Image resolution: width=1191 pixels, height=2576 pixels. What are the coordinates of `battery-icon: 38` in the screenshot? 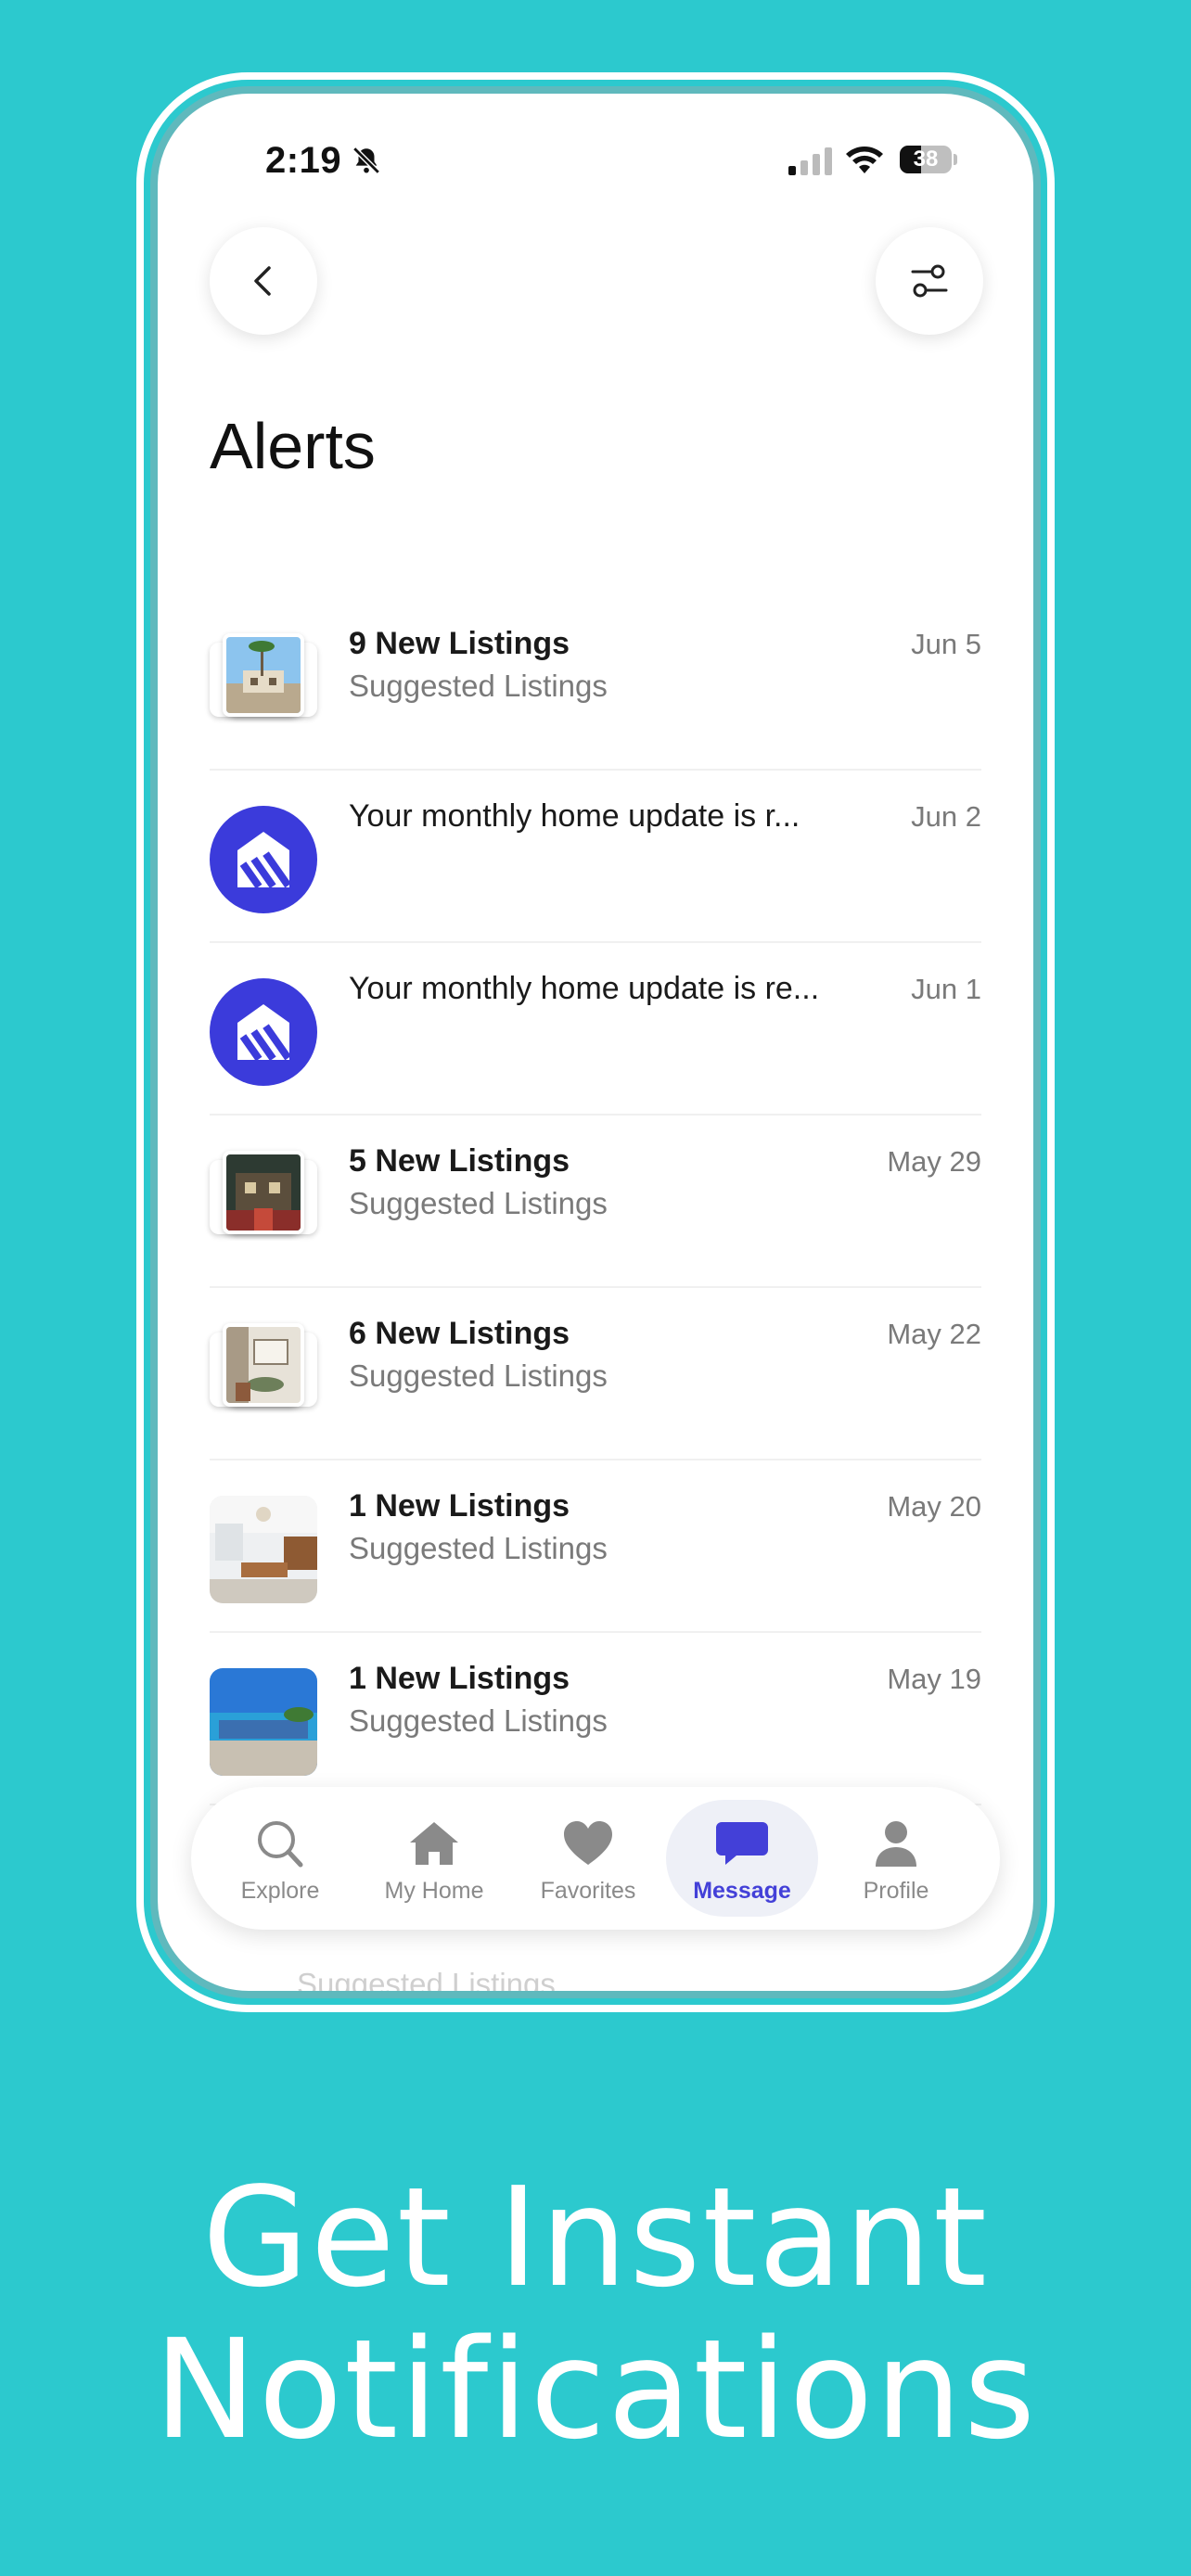 It's located at (926, 160).